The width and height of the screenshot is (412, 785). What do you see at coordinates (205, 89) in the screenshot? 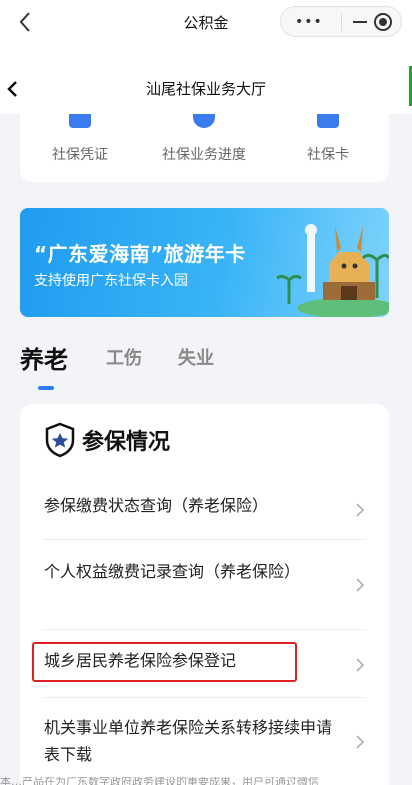
I see `page-title: 汕尾社保业务大厅` at bounding box center [205, 89].